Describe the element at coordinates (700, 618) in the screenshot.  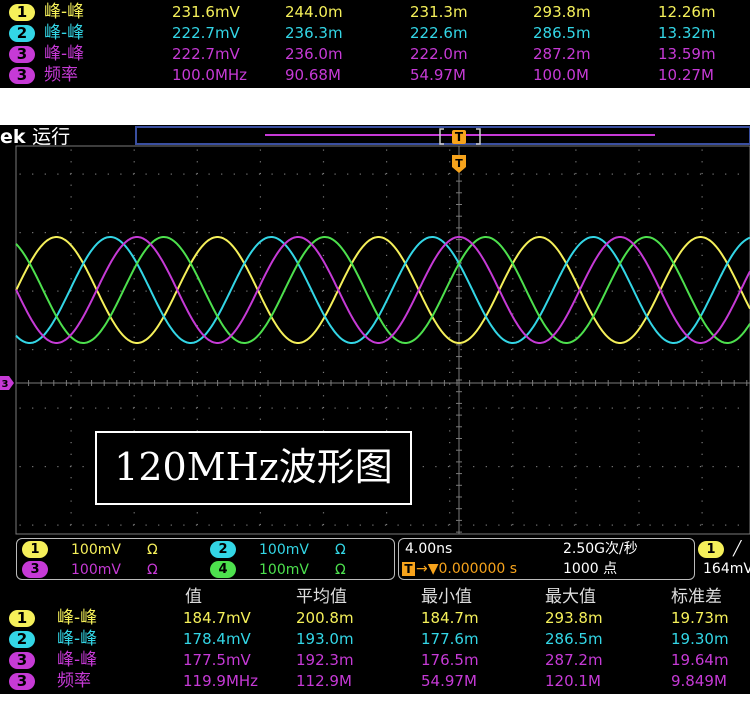
I see `measurement-std: 19.73m` at that location.